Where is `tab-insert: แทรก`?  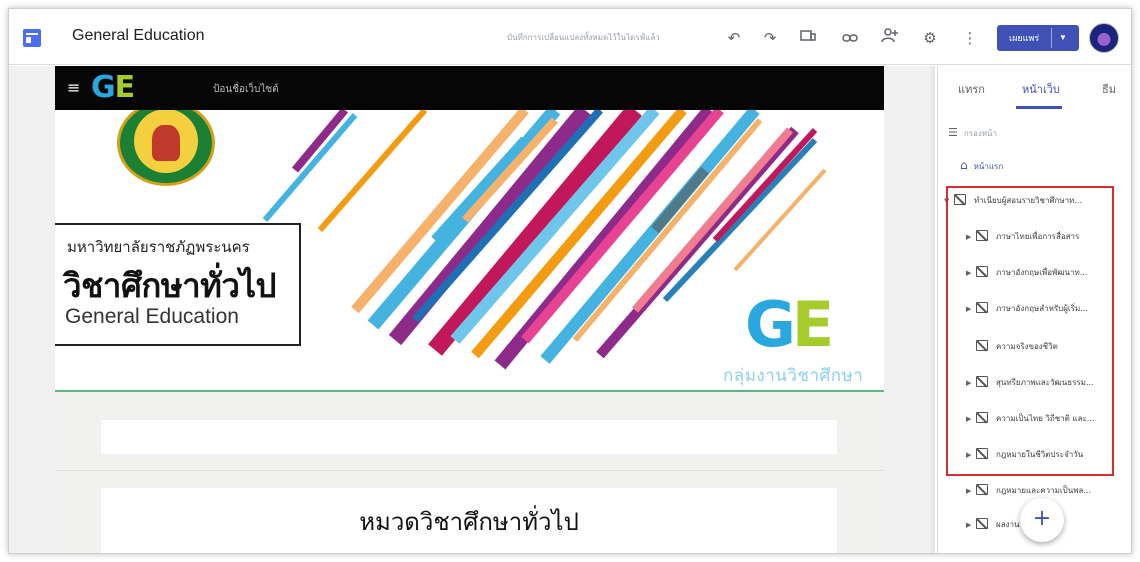
tab-insert: แทรก is located at coordinates (971, 89).